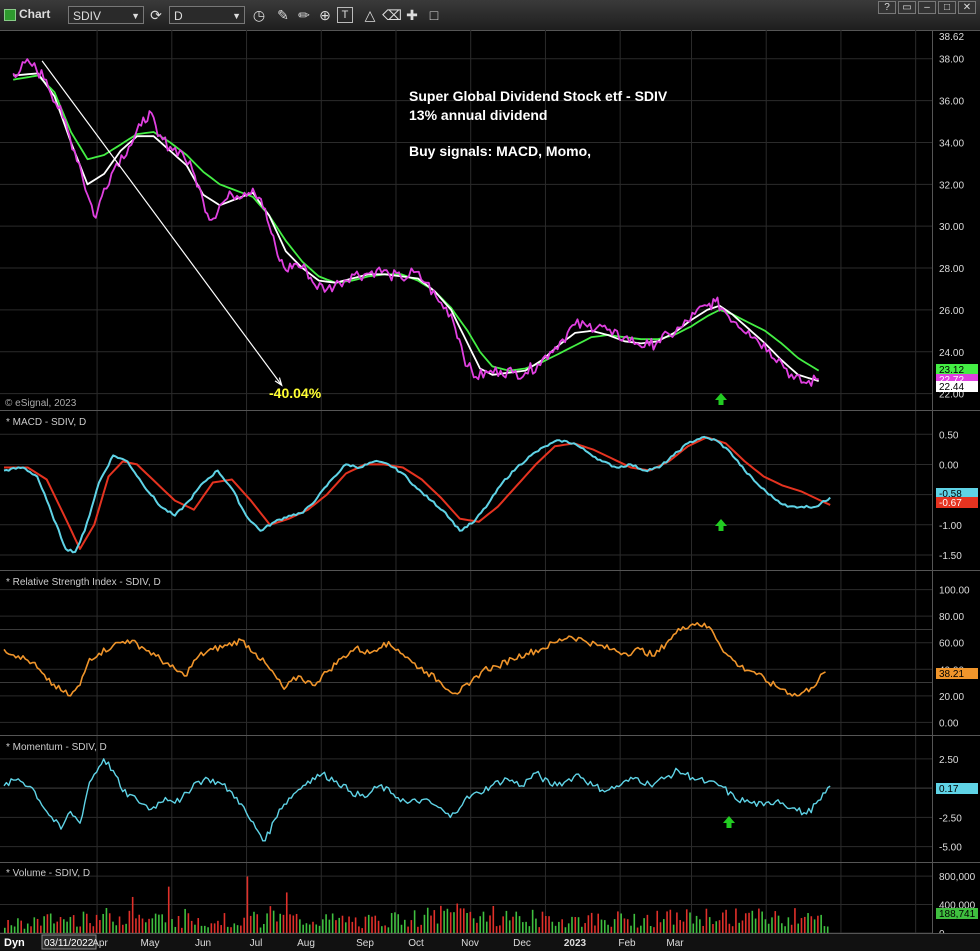 Image resolution: width=980 pixels, height=951 pixels. Describe the element at coordinates (949, 723) in the screenshot. I see `y-tick-label: 0.00` at that location.